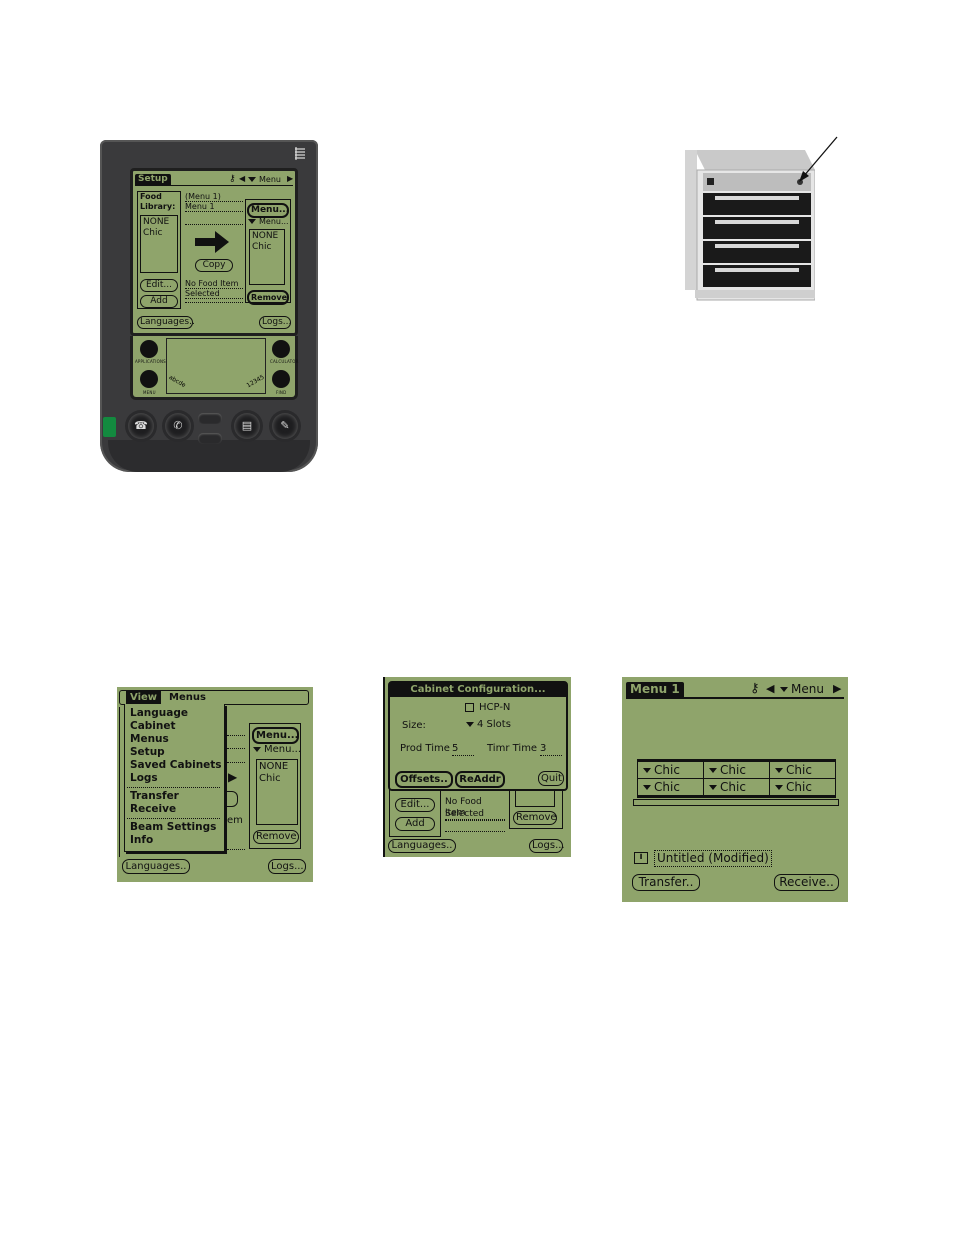 The height and width of the screenshot is (1235, 954). I want to click on date-book-icon: ☎, so click(141, 426).